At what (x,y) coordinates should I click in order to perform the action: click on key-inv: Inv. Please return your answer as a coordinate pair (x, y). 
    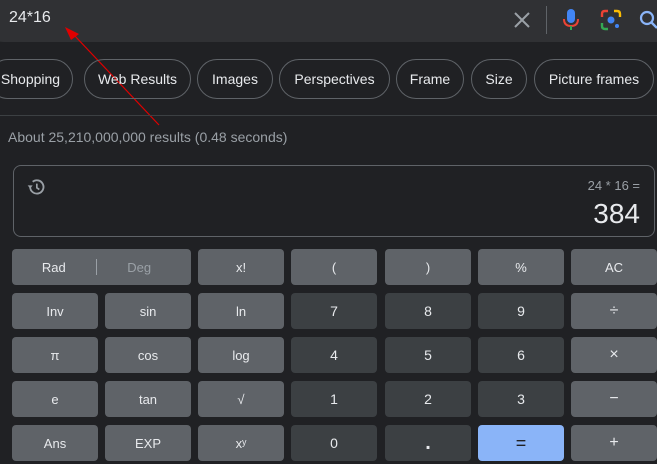
    Looking at the image, I should click on (55, 311).